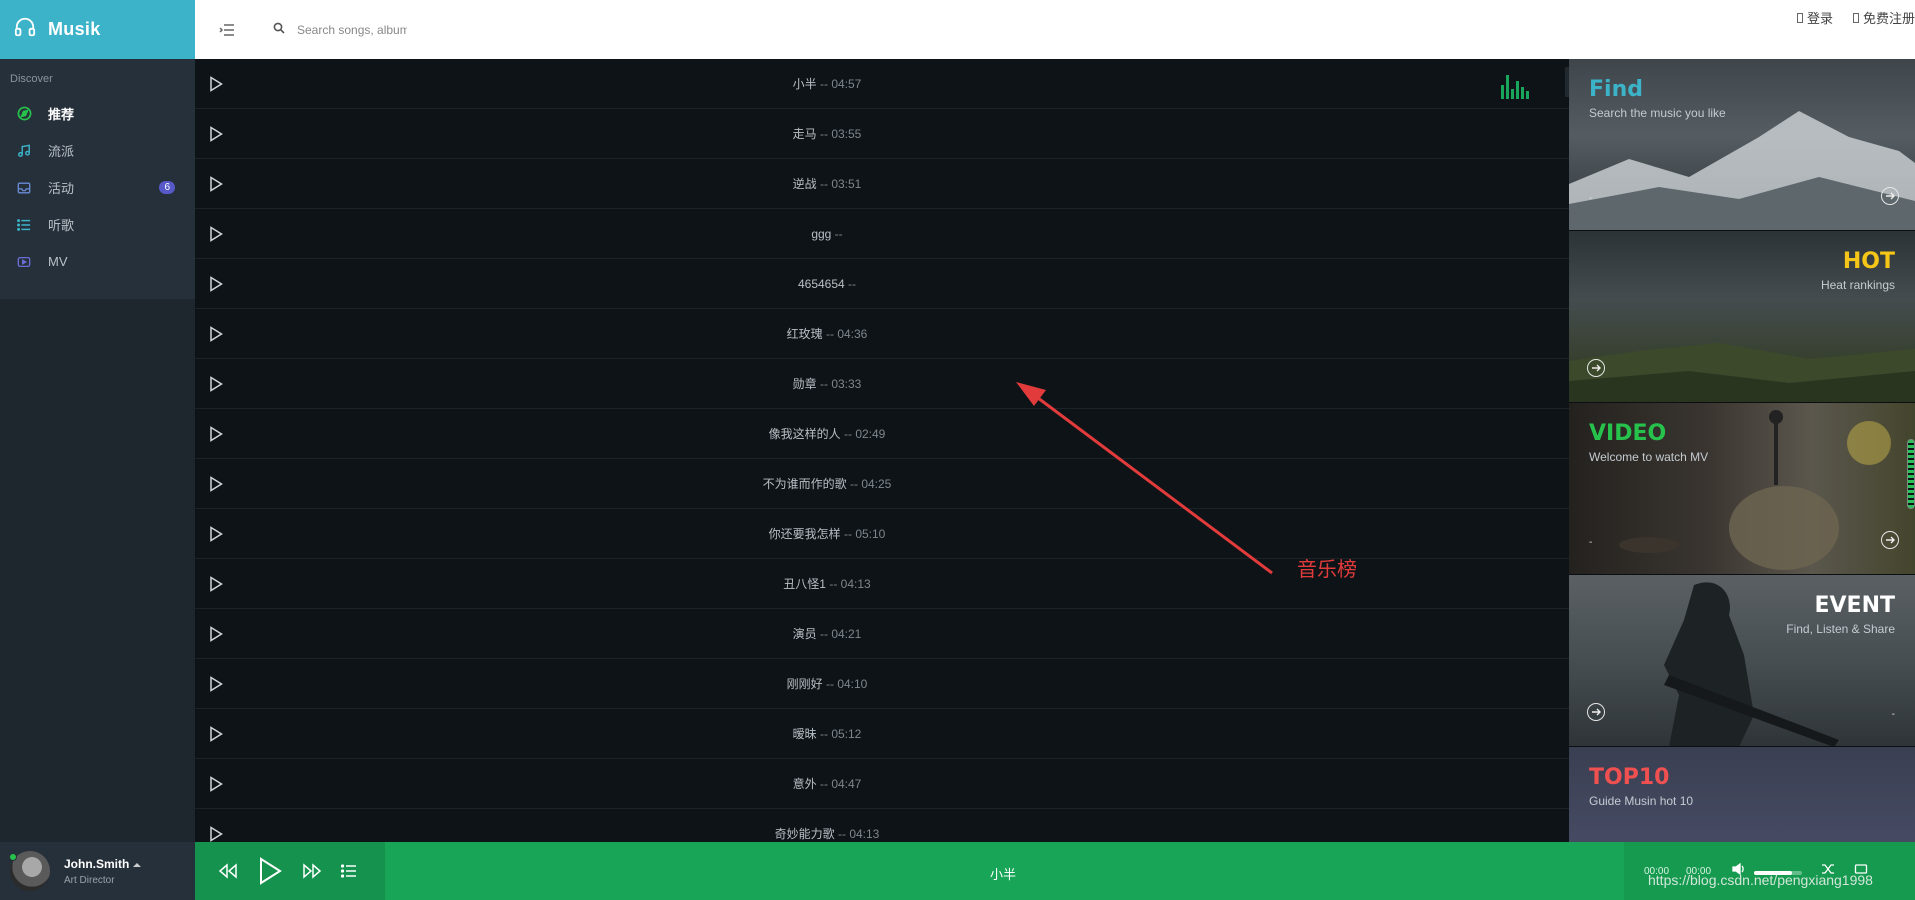 Image resolution: width=1915 pixels, height=900 pixels. I want to click on song-row: 红玫瑰 -- 04:36, so click(882, 334).